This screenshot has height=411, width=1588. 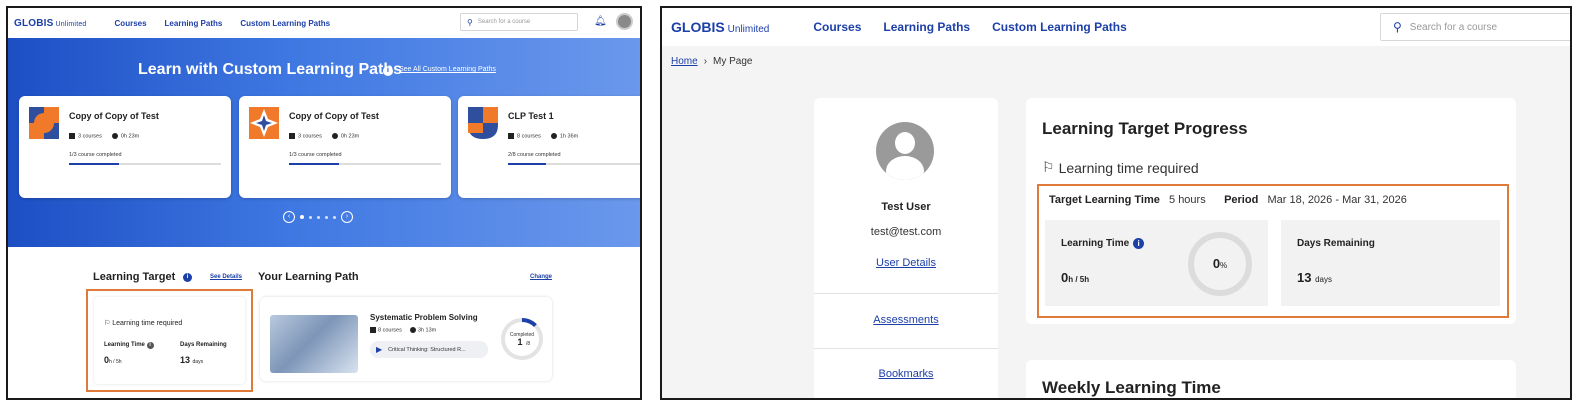 I want to click on progress-ring: 0%, so click(x=1220, y=264).